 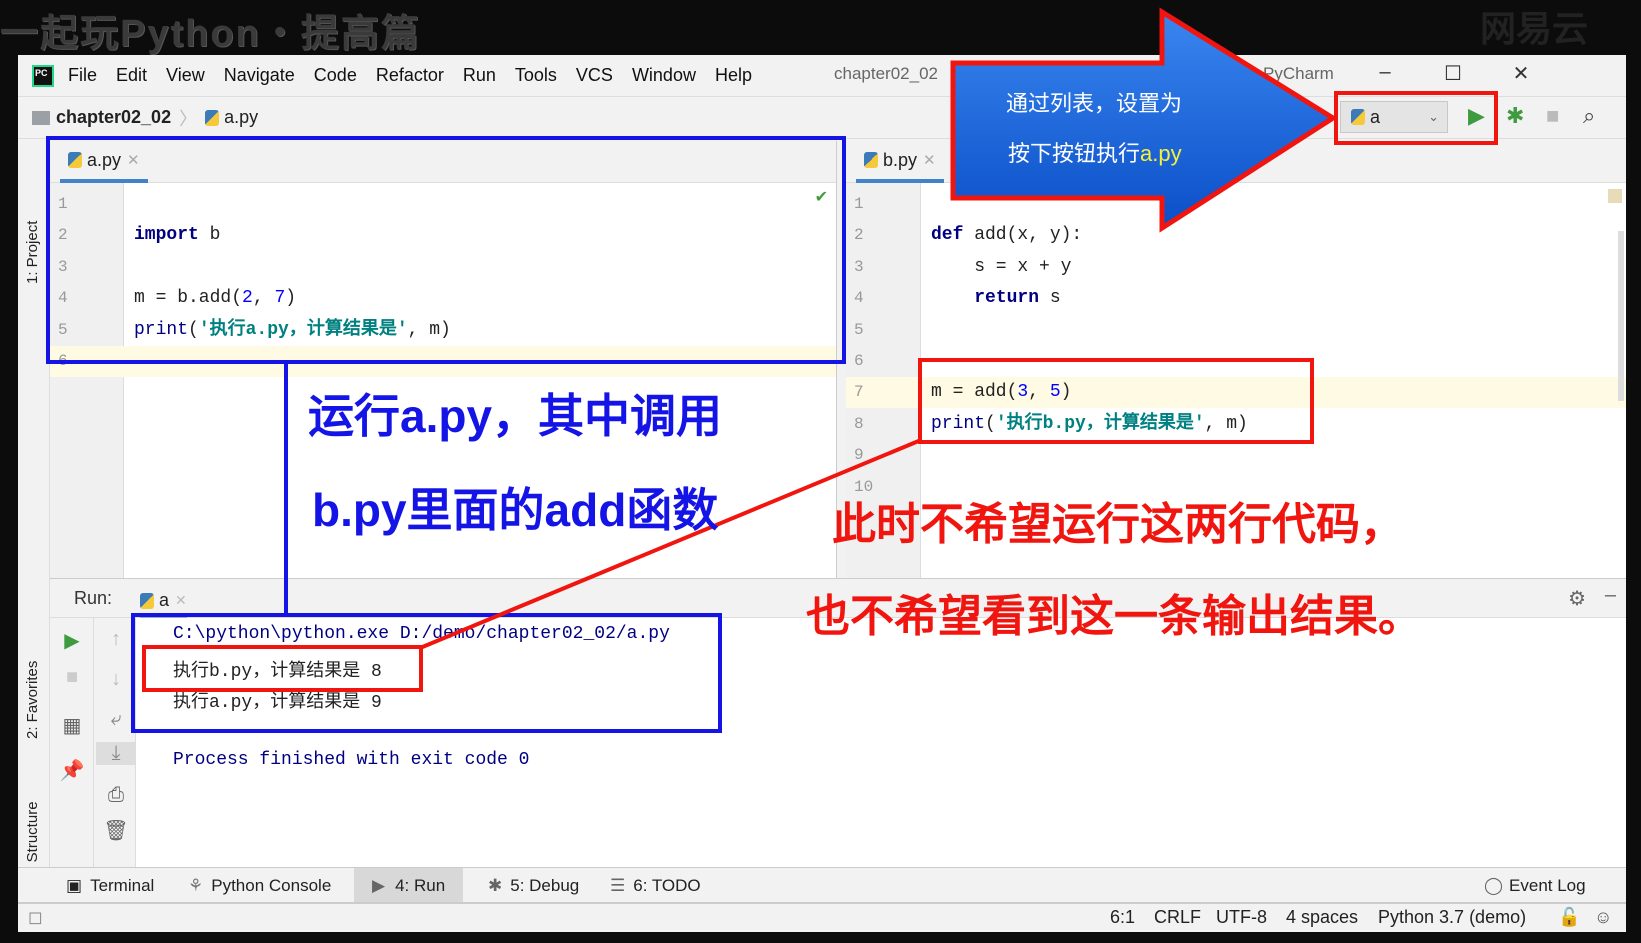 I want to click on blue-annotation-1: 运行a.py，其中调用, so click(x=515, y=416).